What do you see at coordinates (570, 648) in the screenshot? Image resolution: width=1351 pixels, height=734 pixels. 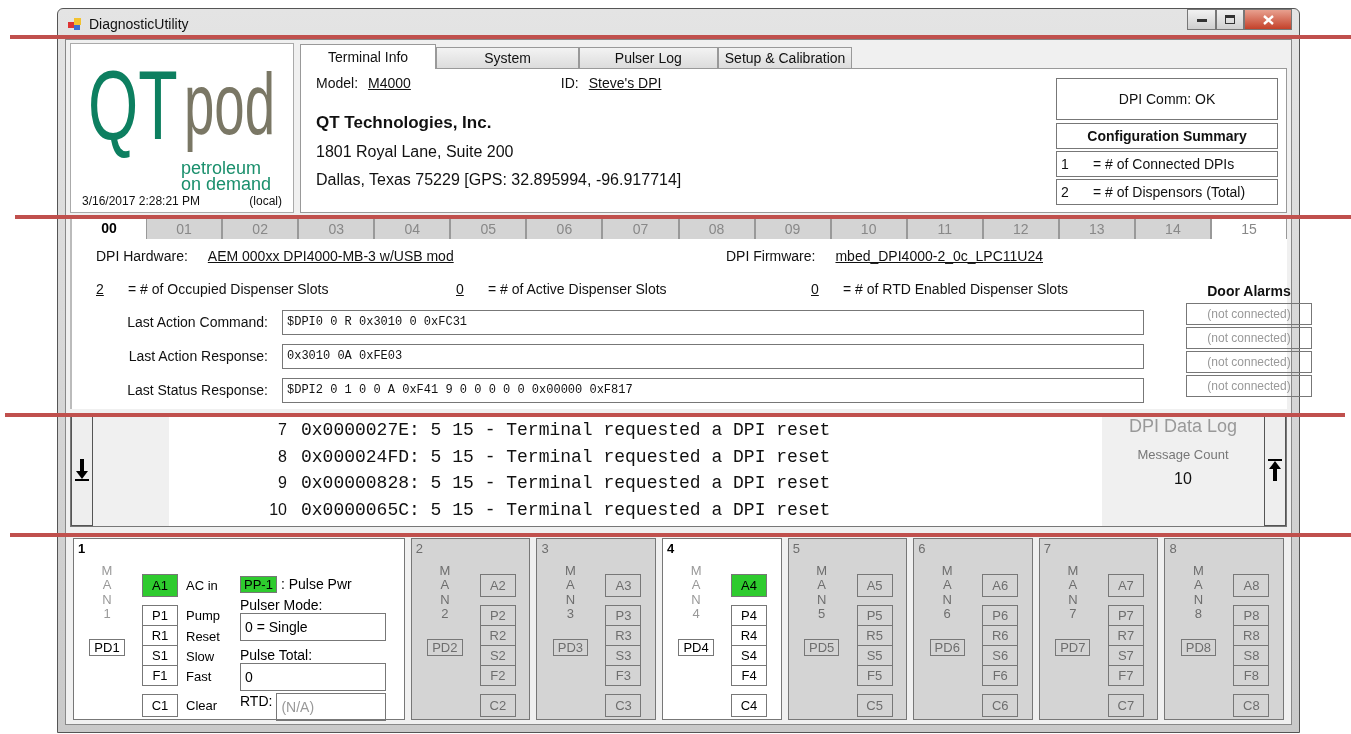 I see `pd-indicator: PD3` at bounding box center [570, 648].